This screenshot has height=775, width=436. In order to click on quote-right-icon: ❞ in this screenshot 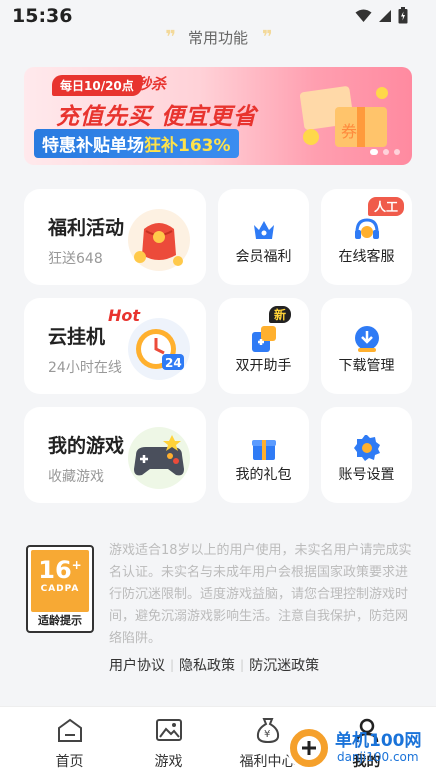, I will do `click(267, 37)`.